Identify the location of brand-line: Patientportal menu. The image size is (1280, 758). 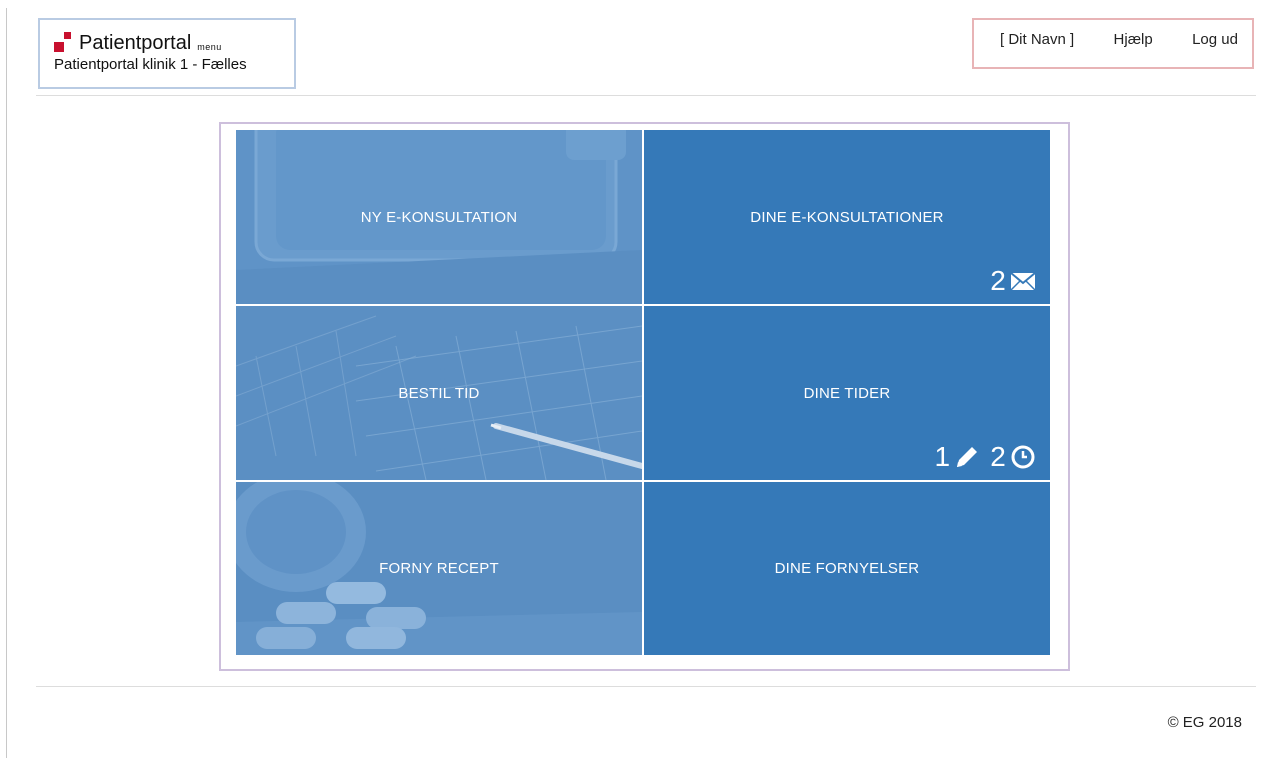
(174, 41).